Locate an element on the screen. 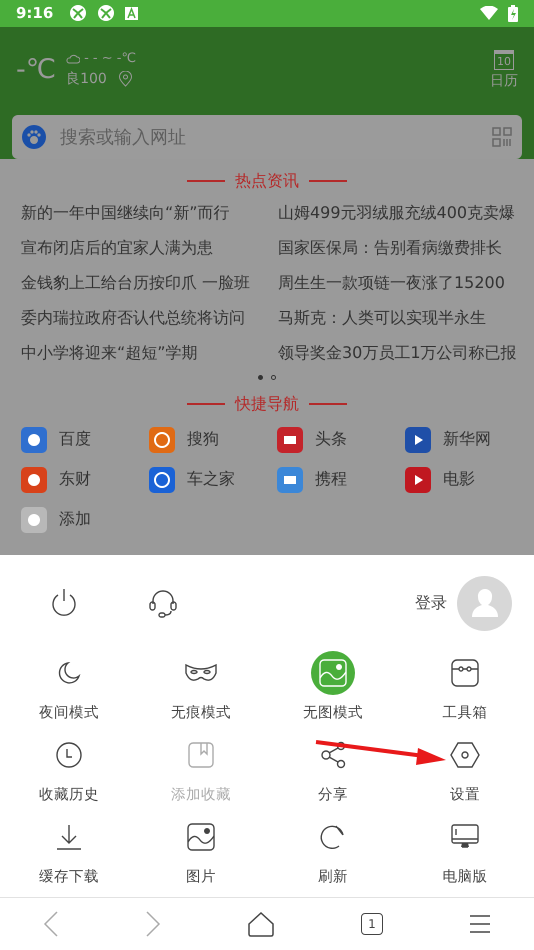 The height and width of the screenshot is (950, 534). site-link: 添加 is located at coordinates (75, 519).